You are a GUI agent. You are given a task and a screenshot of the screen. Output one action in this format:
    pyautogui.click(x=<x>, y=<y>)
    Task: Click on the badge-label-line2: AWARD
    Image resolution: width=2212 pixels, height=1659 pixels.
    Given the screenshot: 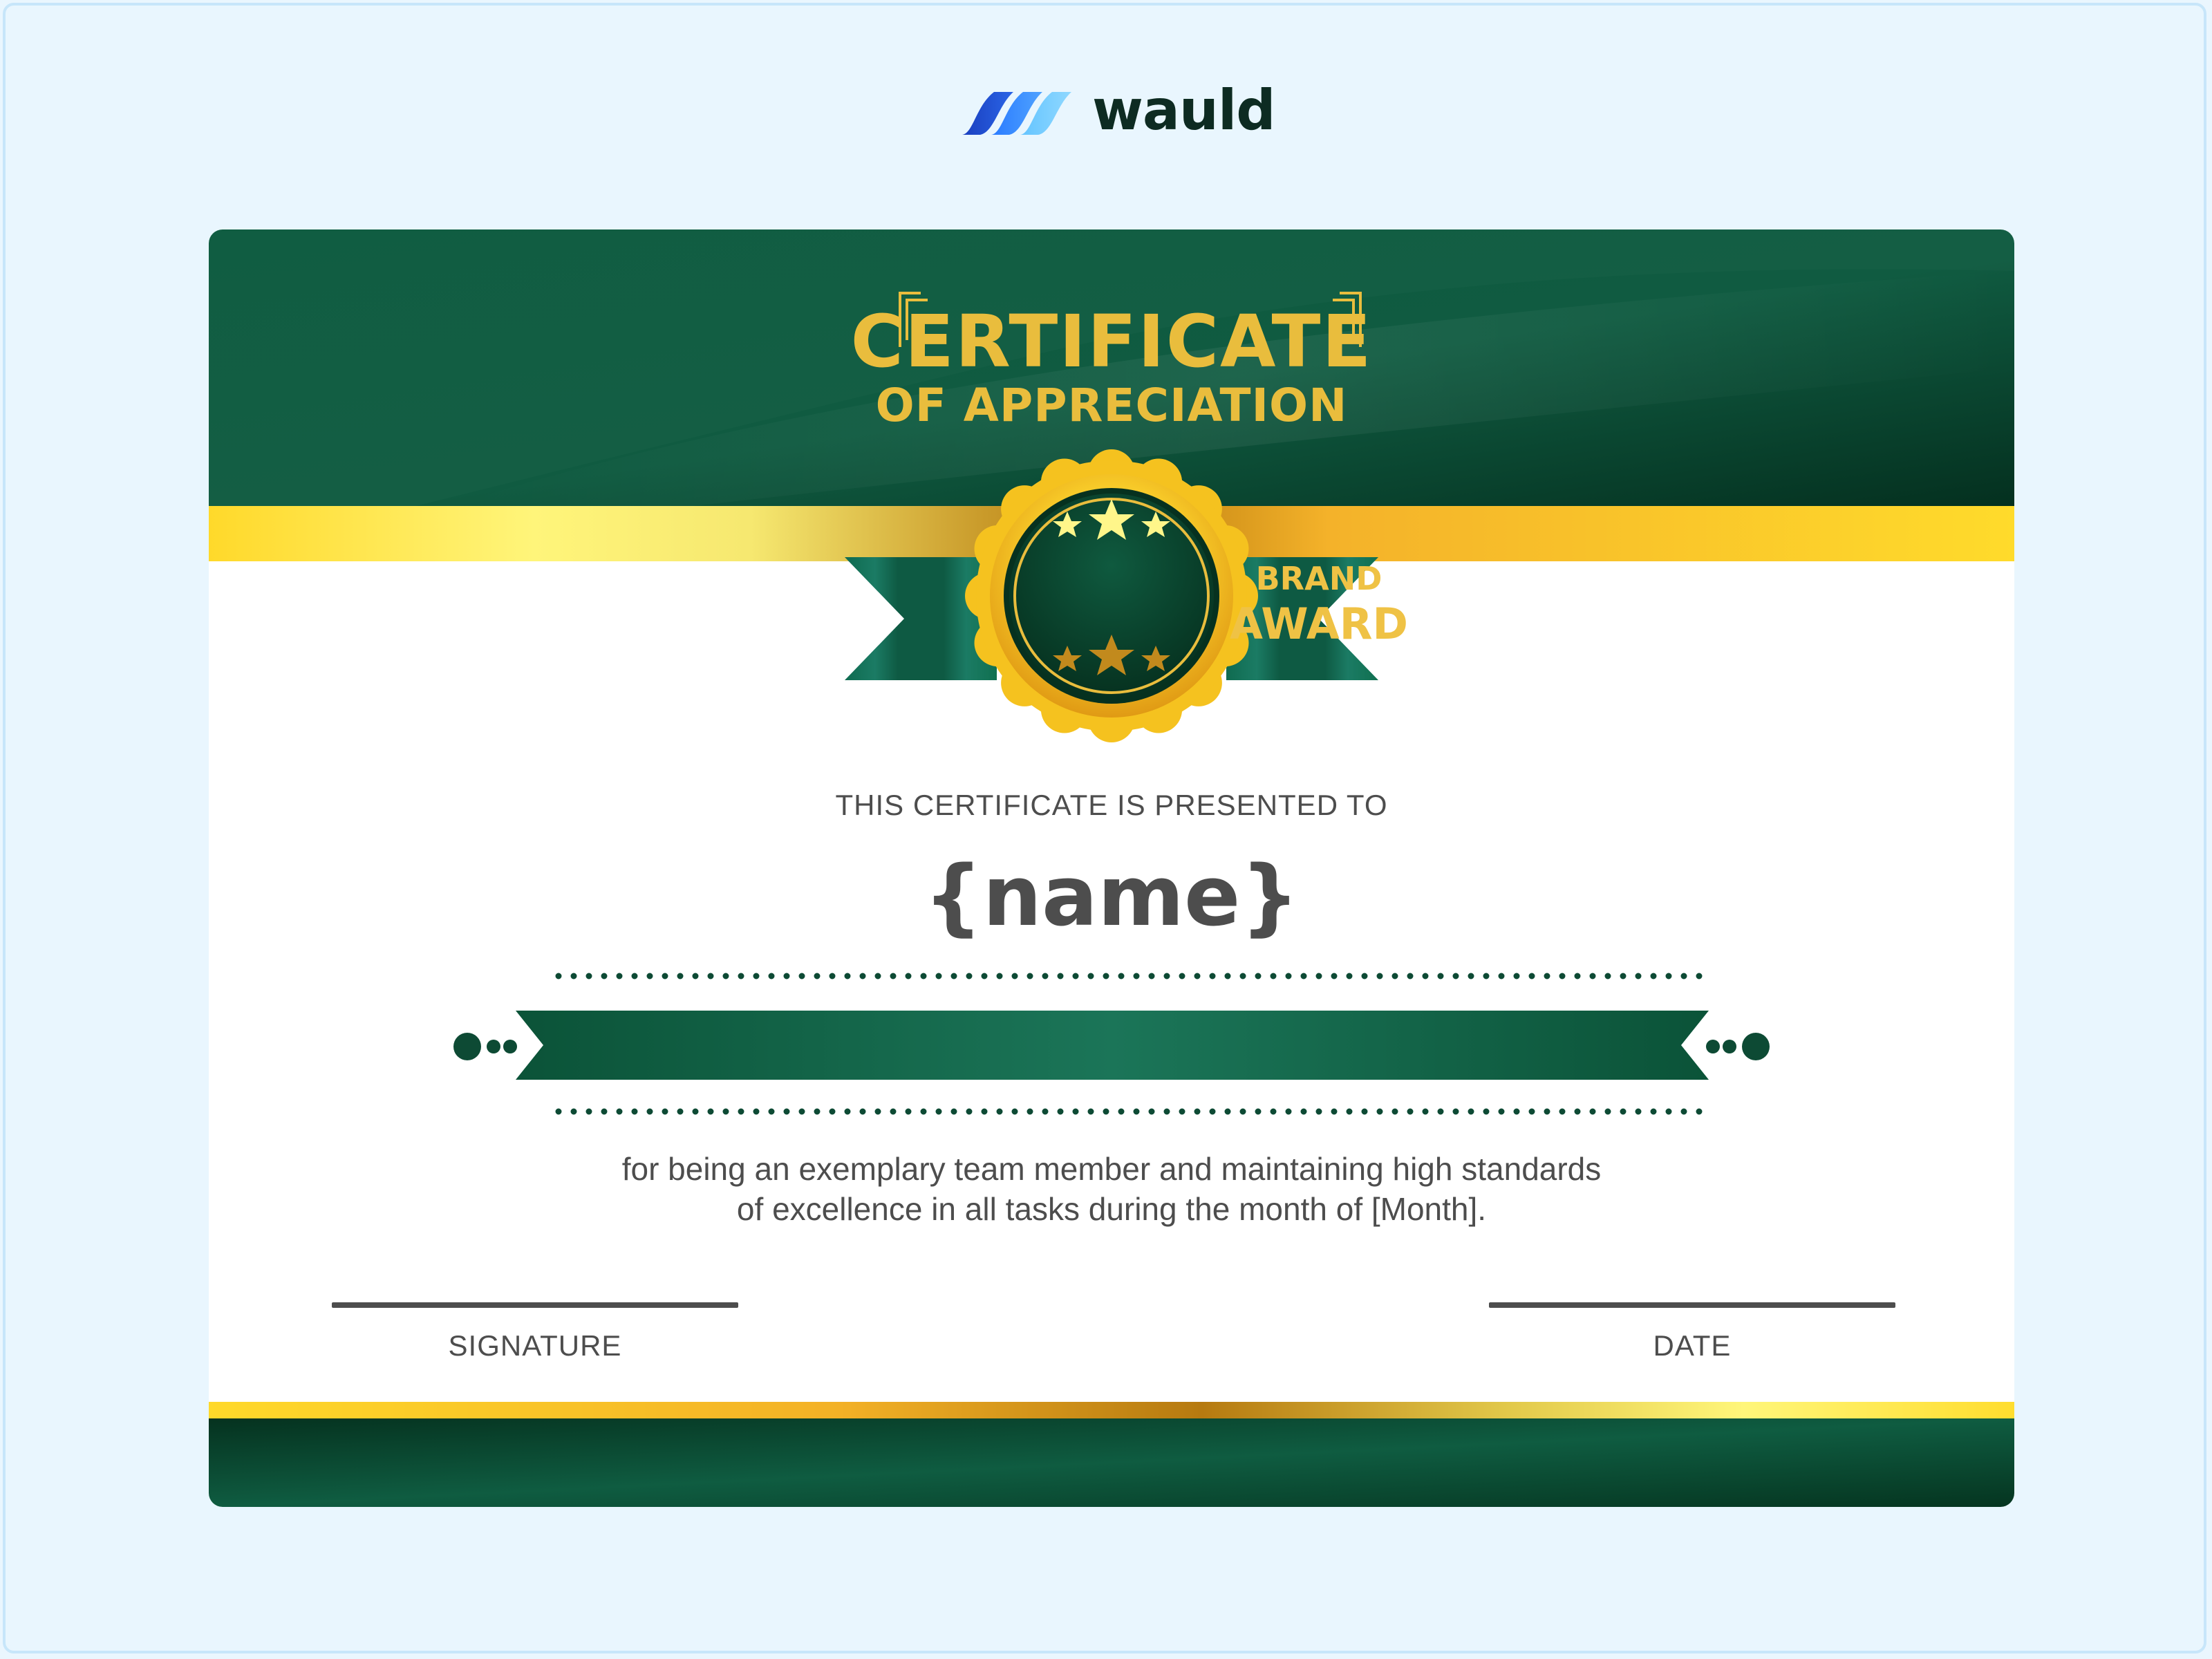 What is the action you would take?
    pyautogui.click(x=1319, y=624)
    